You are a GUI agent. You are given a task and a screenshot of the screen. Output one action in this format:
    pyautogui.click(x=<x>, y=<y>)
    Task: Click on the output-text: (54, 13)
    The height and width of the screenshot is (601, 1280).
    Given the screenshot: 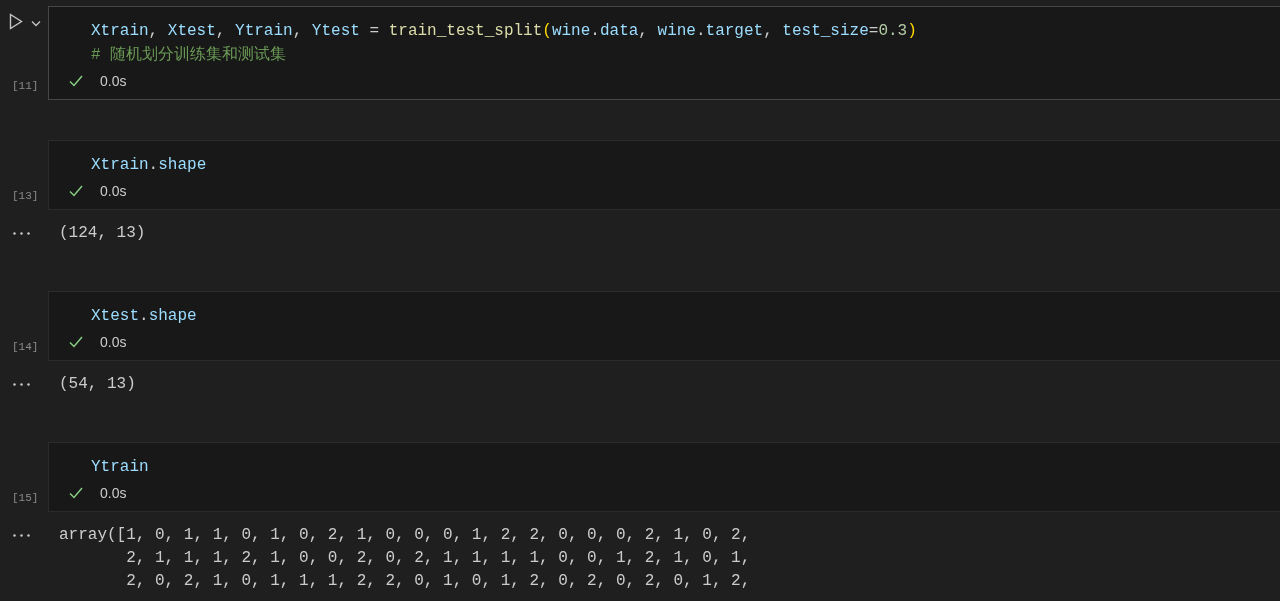 What is the action you would take?
    pyautogui.click(x=97, y=384)
    